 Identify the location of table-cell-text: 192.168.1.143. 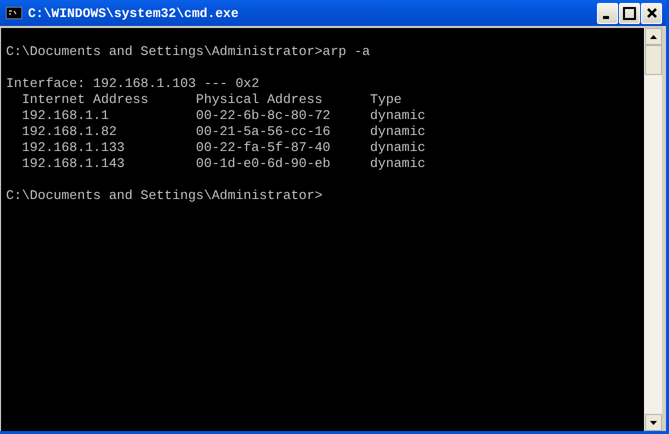
(74, 164).